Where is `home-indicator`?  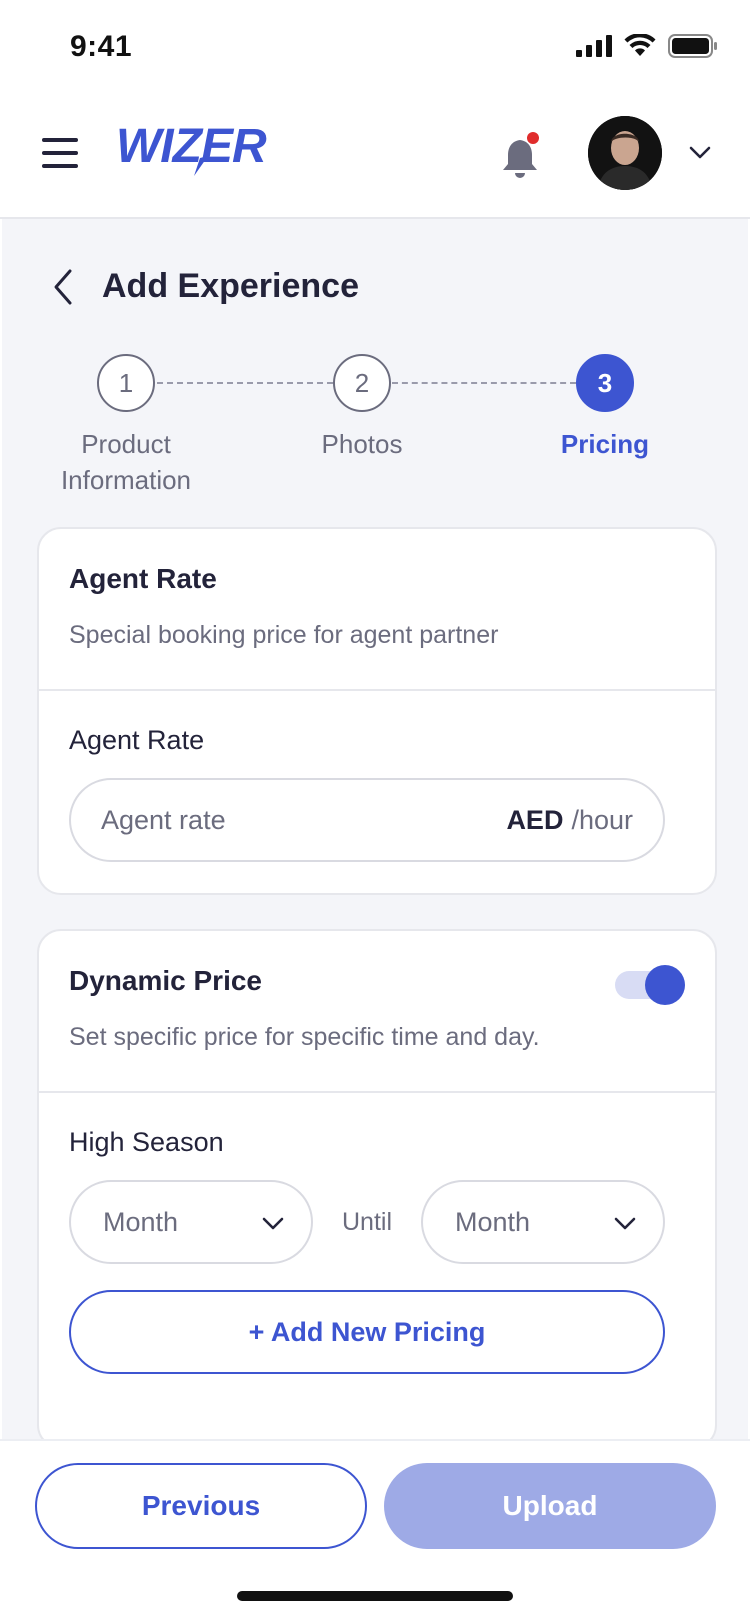
home-indicator is located at coordinates (375, 1596).